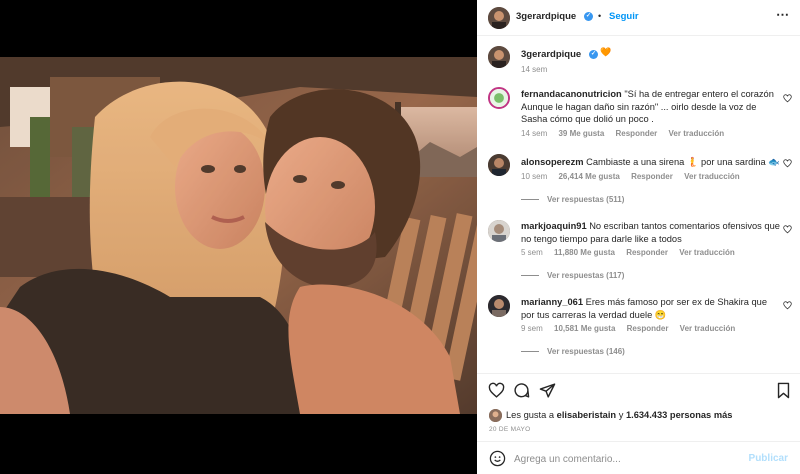 This screenshot has width=800, height=474. What do you see at coordinates (679, 415) in the screenshot?
I see `likes-count: 1.634.433 personas más` at bounding box center [679, 415].